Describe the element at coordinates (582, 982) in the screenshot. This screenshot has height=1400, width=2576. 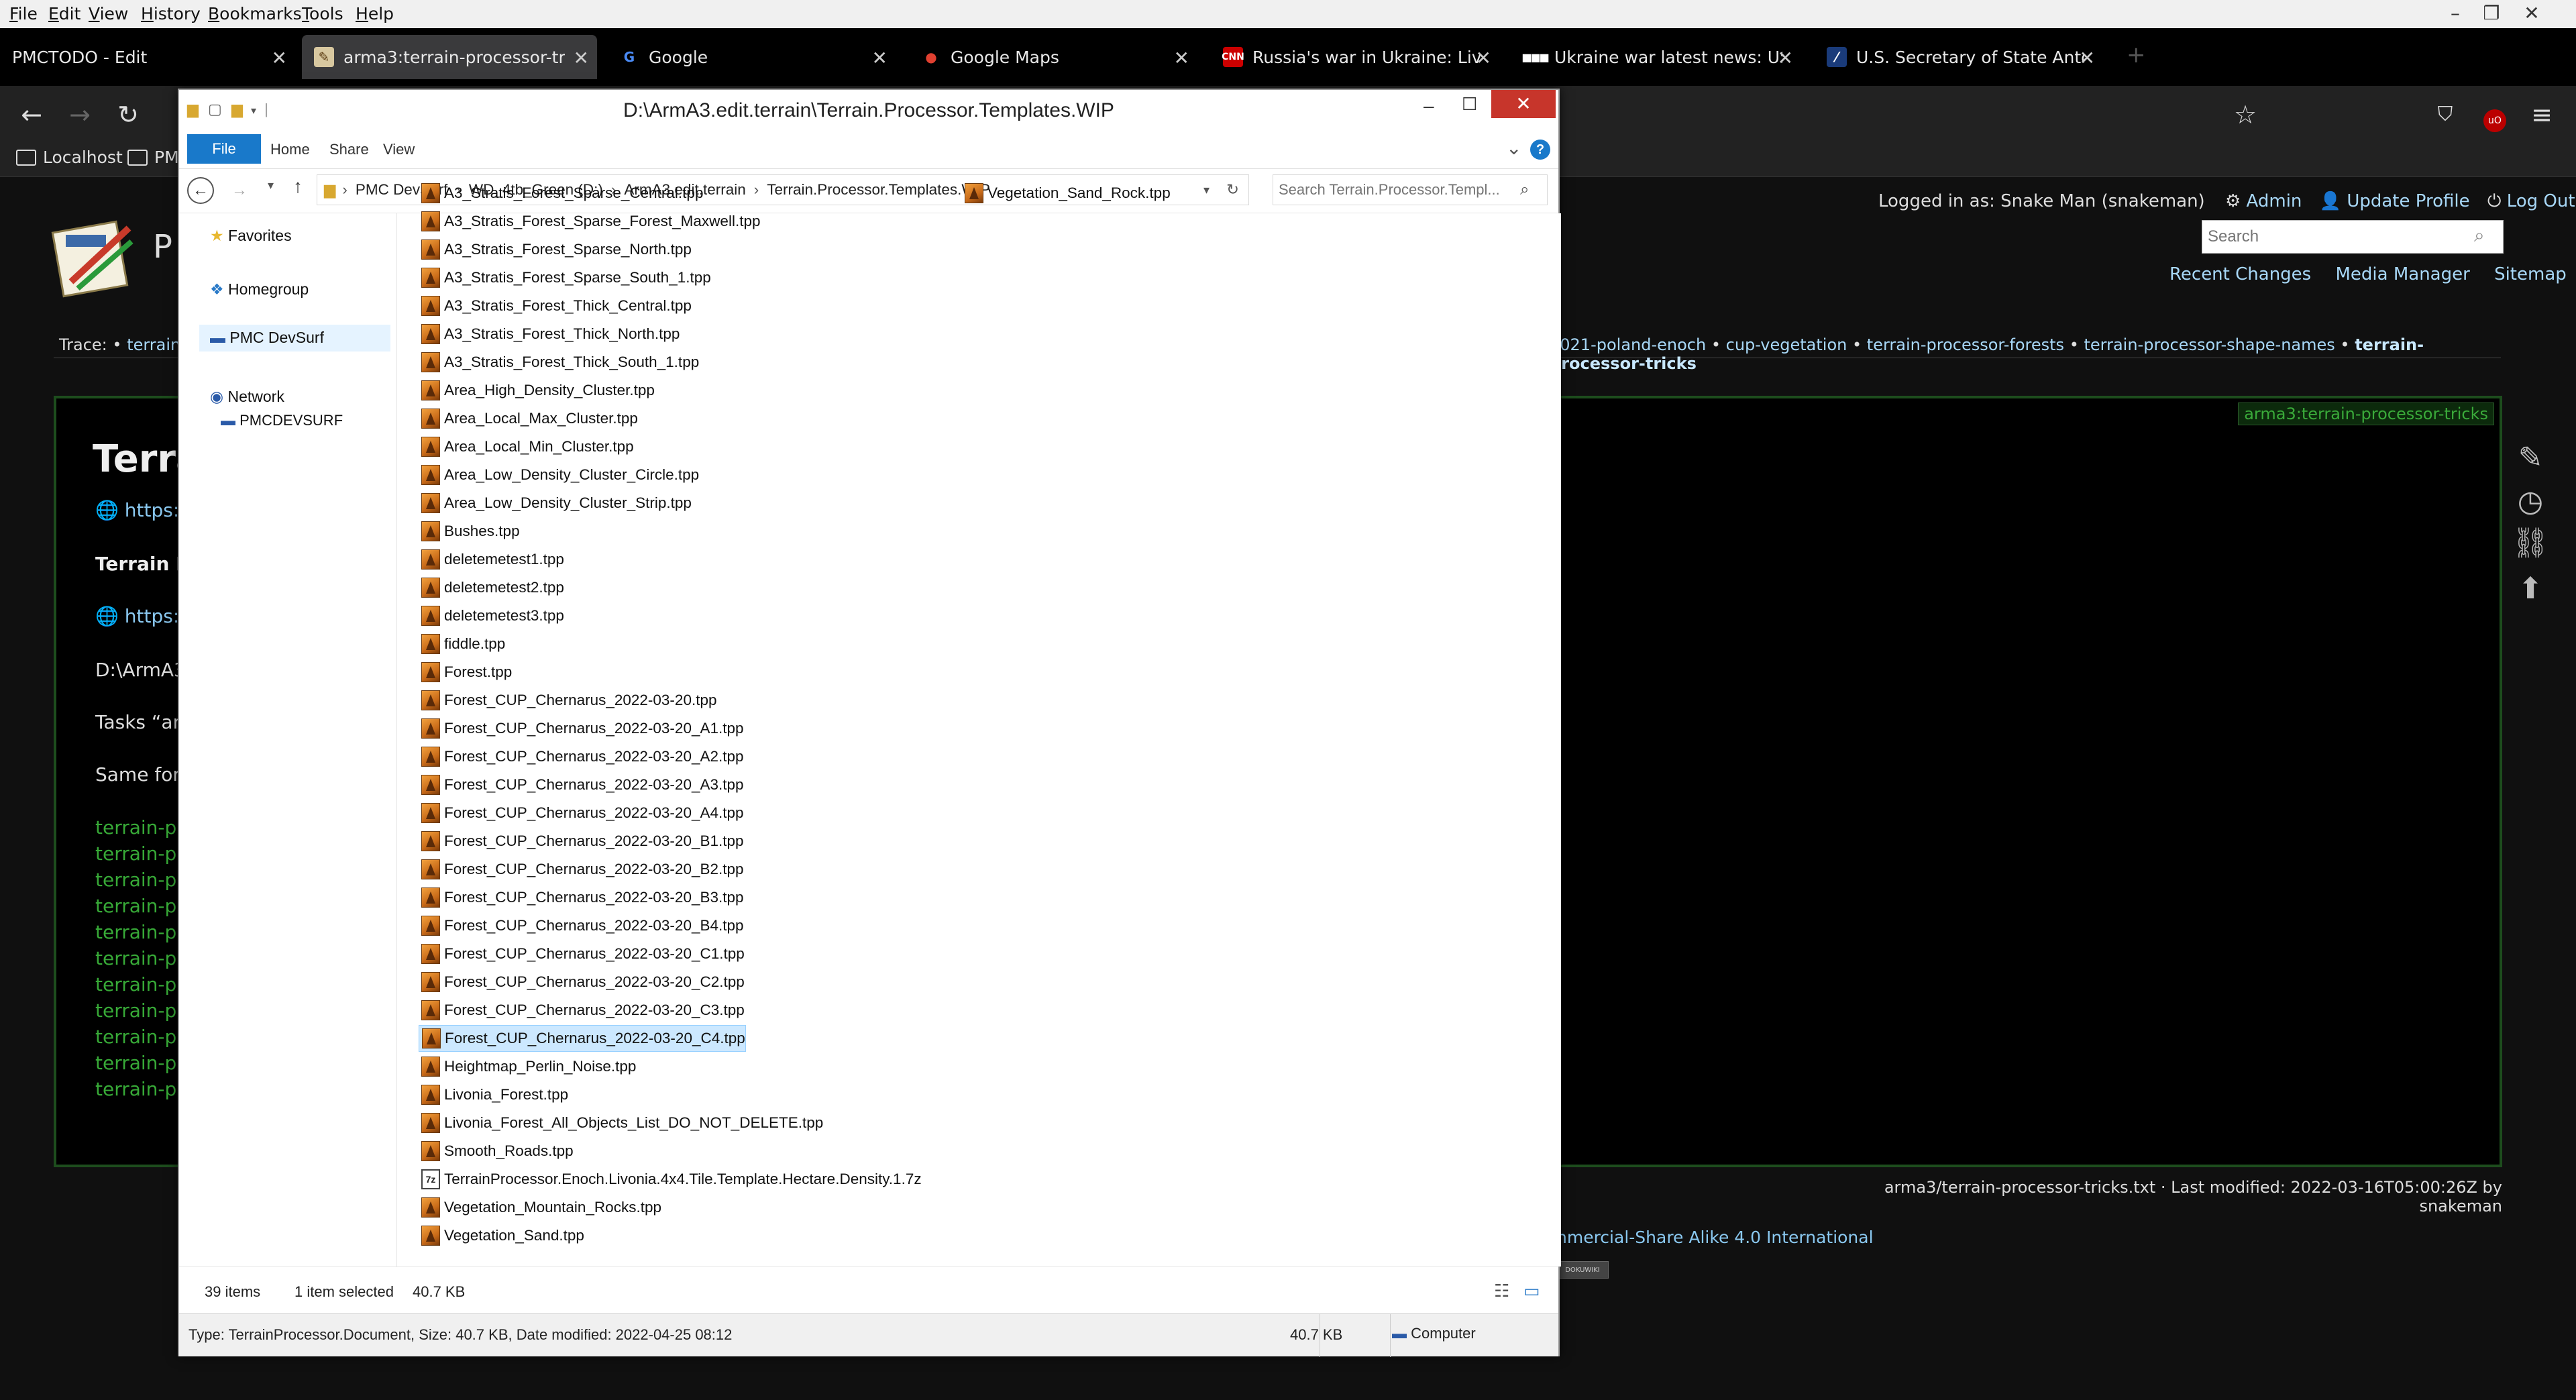
I see `file-item: Forest_CUP_Chernarus_2022-03-20_C2.tpp` at that location.